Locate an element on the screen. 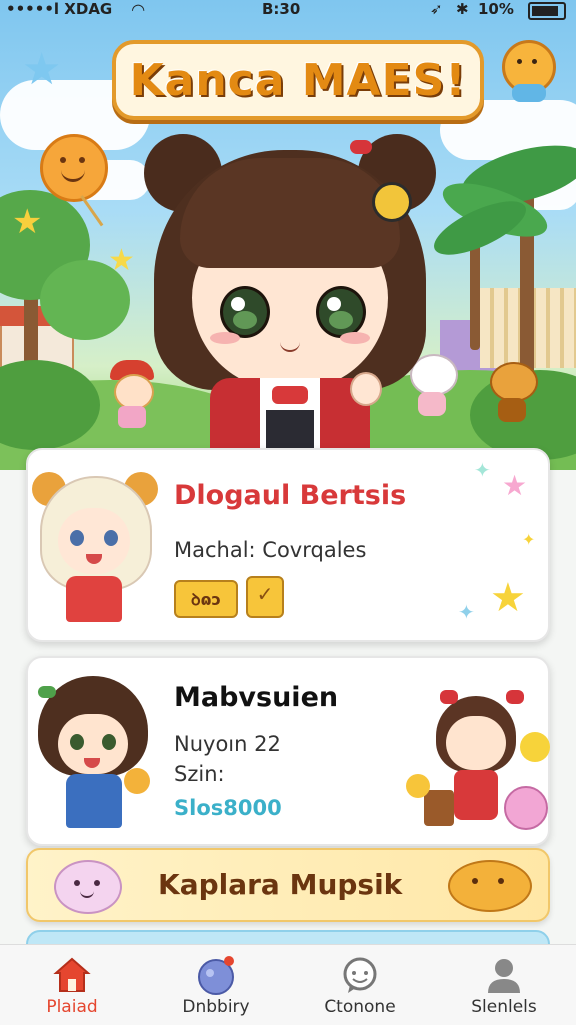  tab-explore: Dnbbiry is located at coordinates (216, 985).